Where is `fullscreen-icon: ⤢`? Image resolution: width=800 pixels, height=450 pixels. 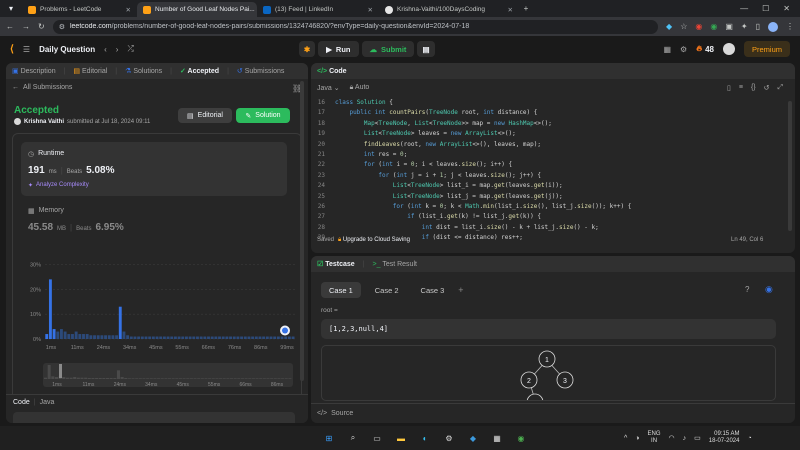
fullscreen-icon: ⤢ is located at coordinates (781, 88).